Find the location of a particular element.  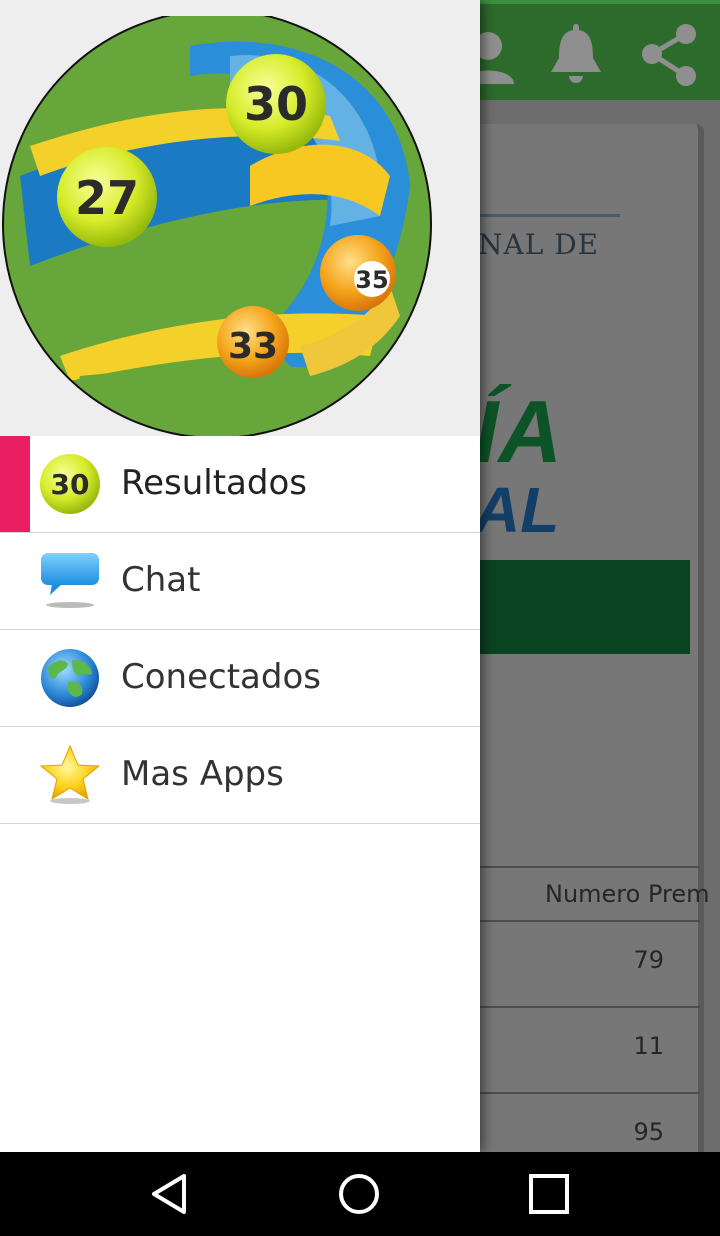

table-header: Numero Prem is located at coordinates (590, 894).